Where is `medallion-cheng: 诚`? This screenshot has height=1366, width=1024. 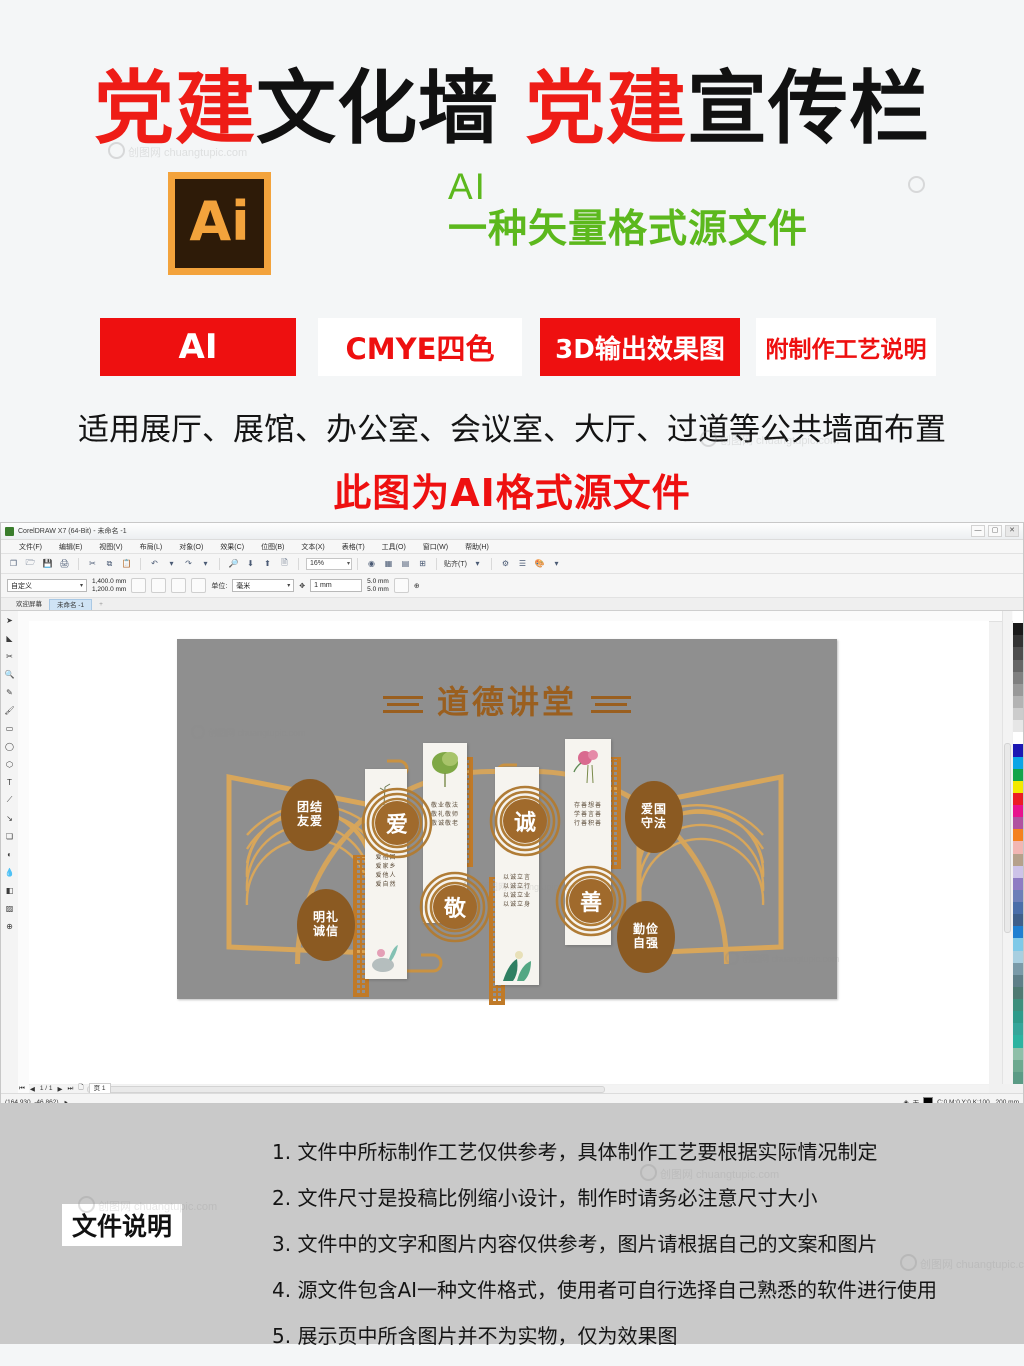
medallion-cheng: 诚 is located at coordinates (525, 821).